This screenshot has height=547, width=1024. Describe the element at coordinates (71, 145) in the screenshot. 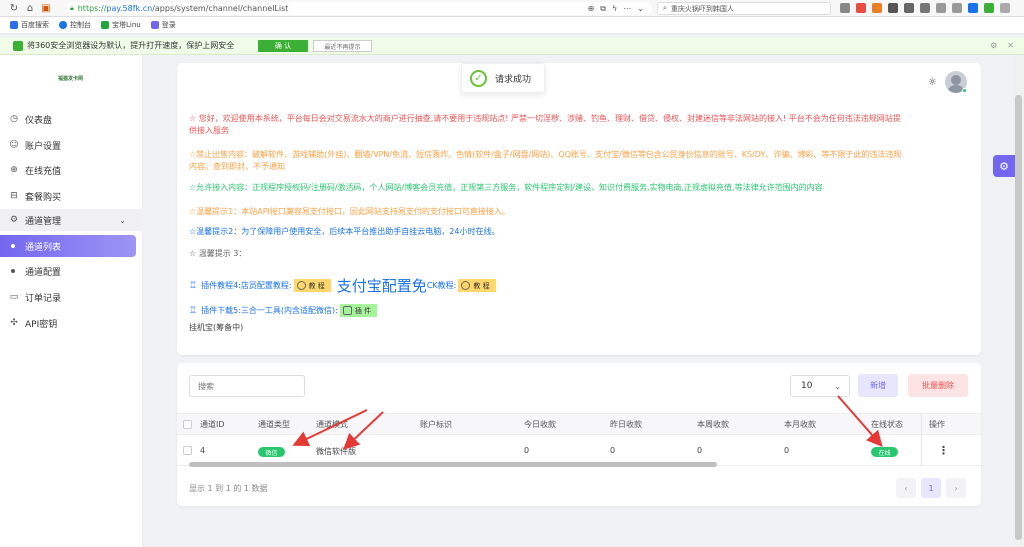

I see `sidebar-item-account: ☺ 账户设置` at that location.